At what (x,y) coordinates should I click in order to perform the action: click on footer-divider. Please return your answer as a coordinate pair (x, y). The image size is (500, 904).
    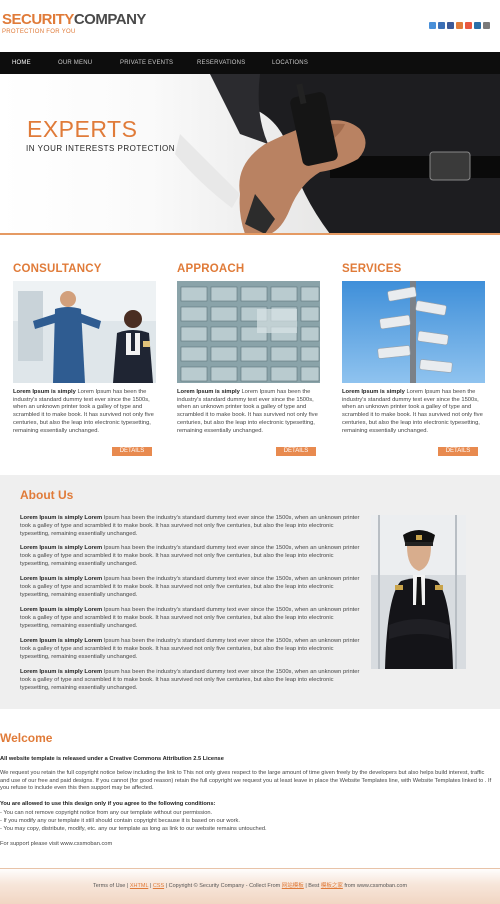
    Looking at the image, I should click on (250, 868).